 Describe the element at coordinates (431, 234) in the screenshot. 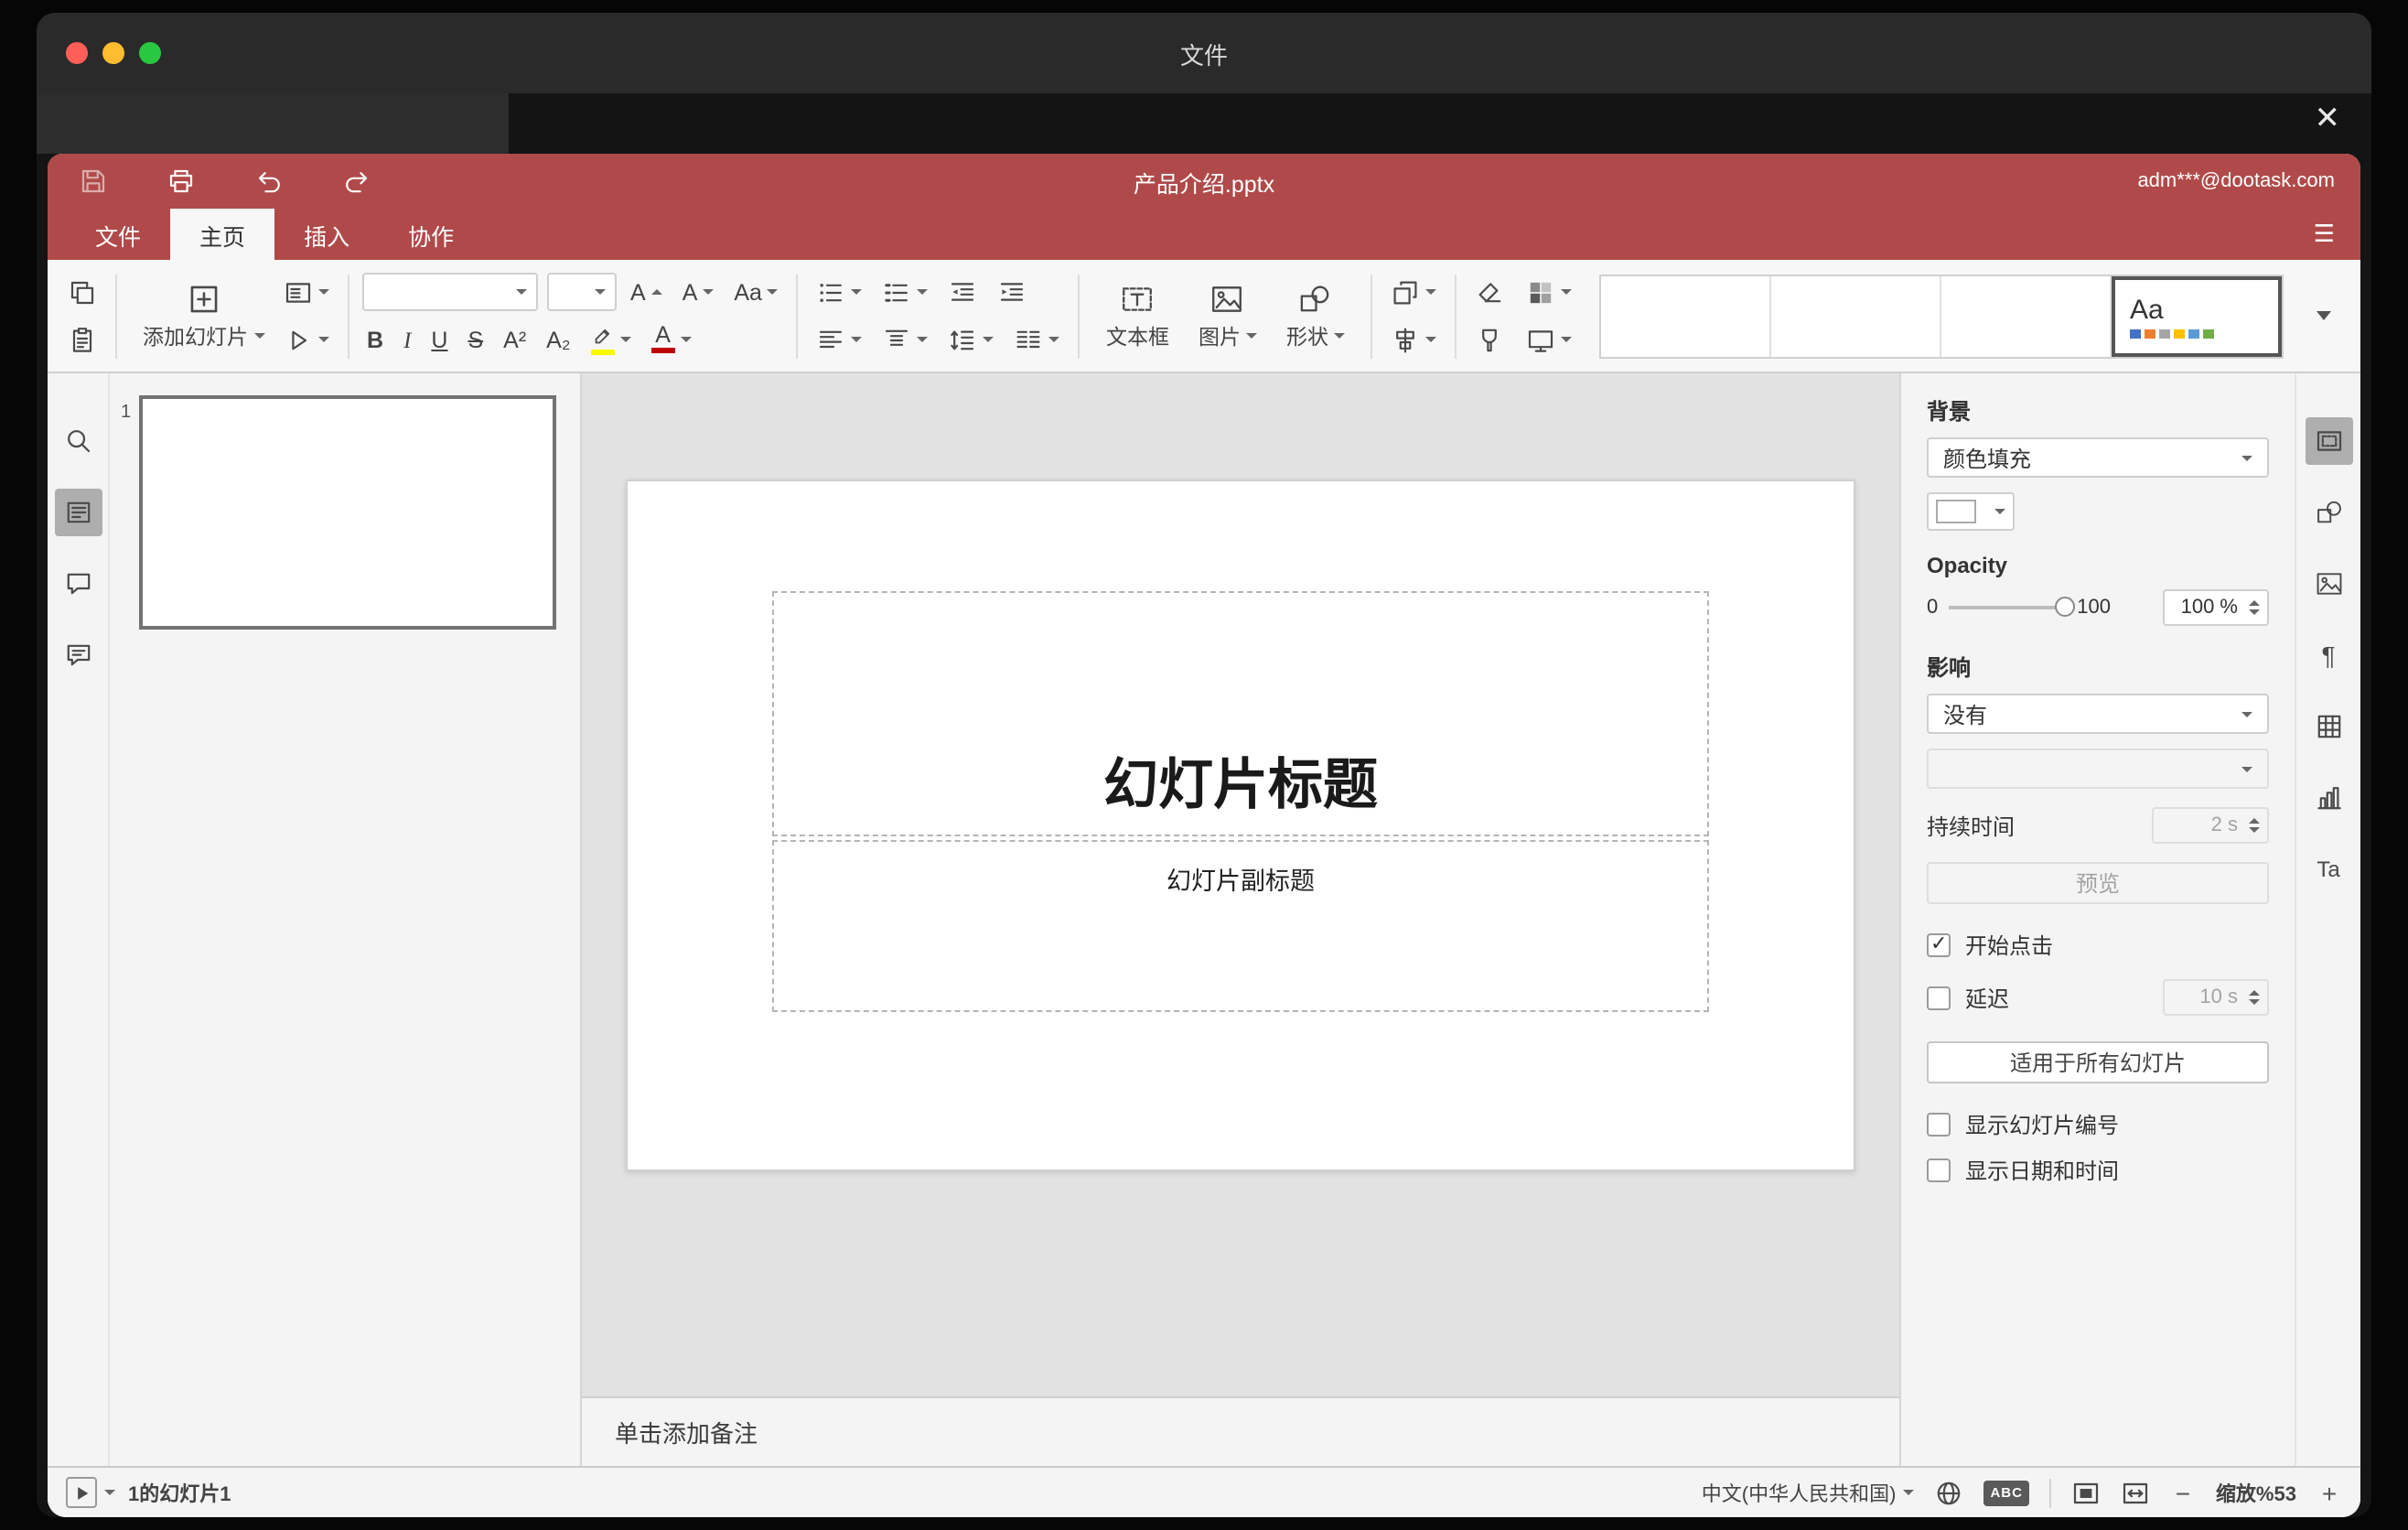

I see `tab-collaboration: 协作` at that location.